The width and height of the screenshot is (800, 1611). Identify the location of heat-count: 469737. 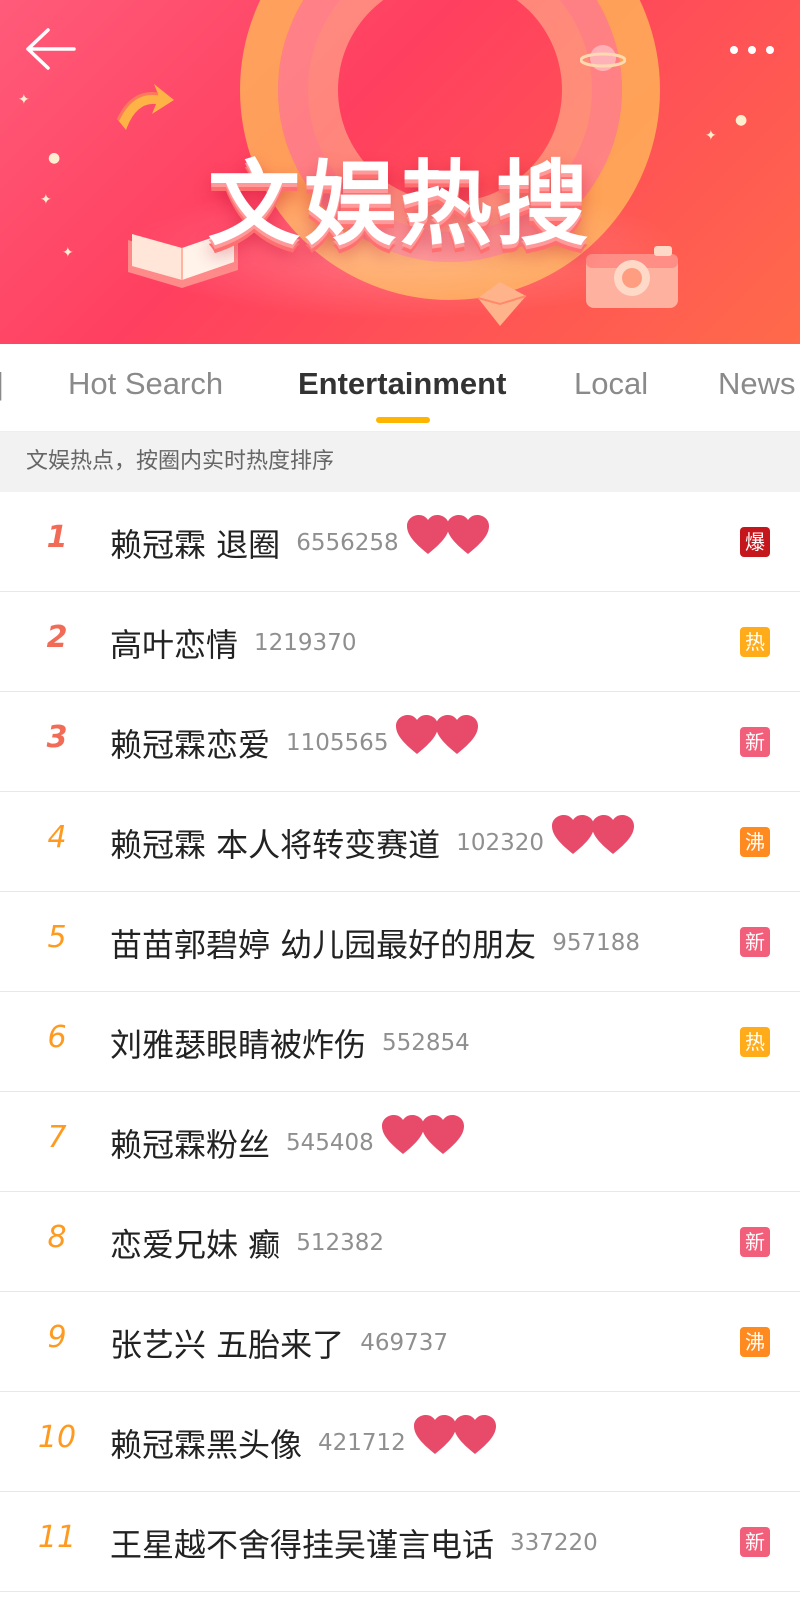
(404, 1343).